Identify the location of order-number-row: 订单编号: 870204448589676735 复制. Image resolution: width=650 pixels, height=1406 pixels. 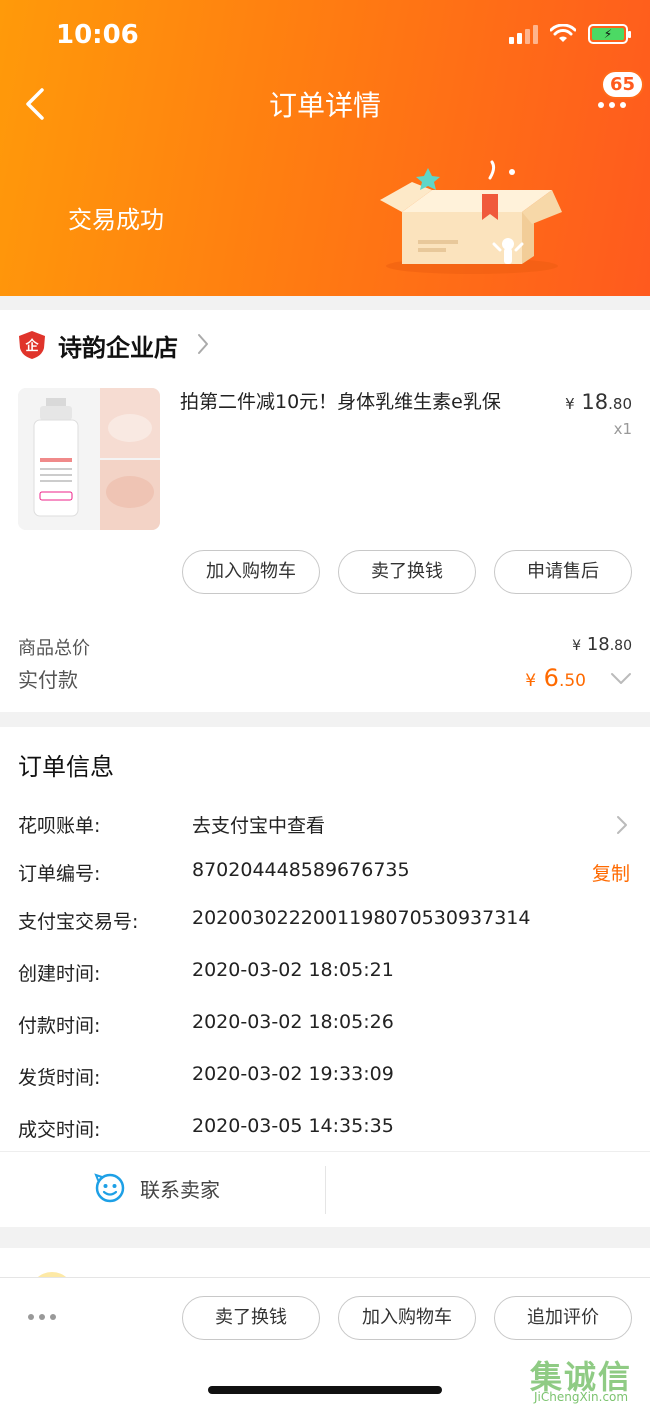
(325, 879).